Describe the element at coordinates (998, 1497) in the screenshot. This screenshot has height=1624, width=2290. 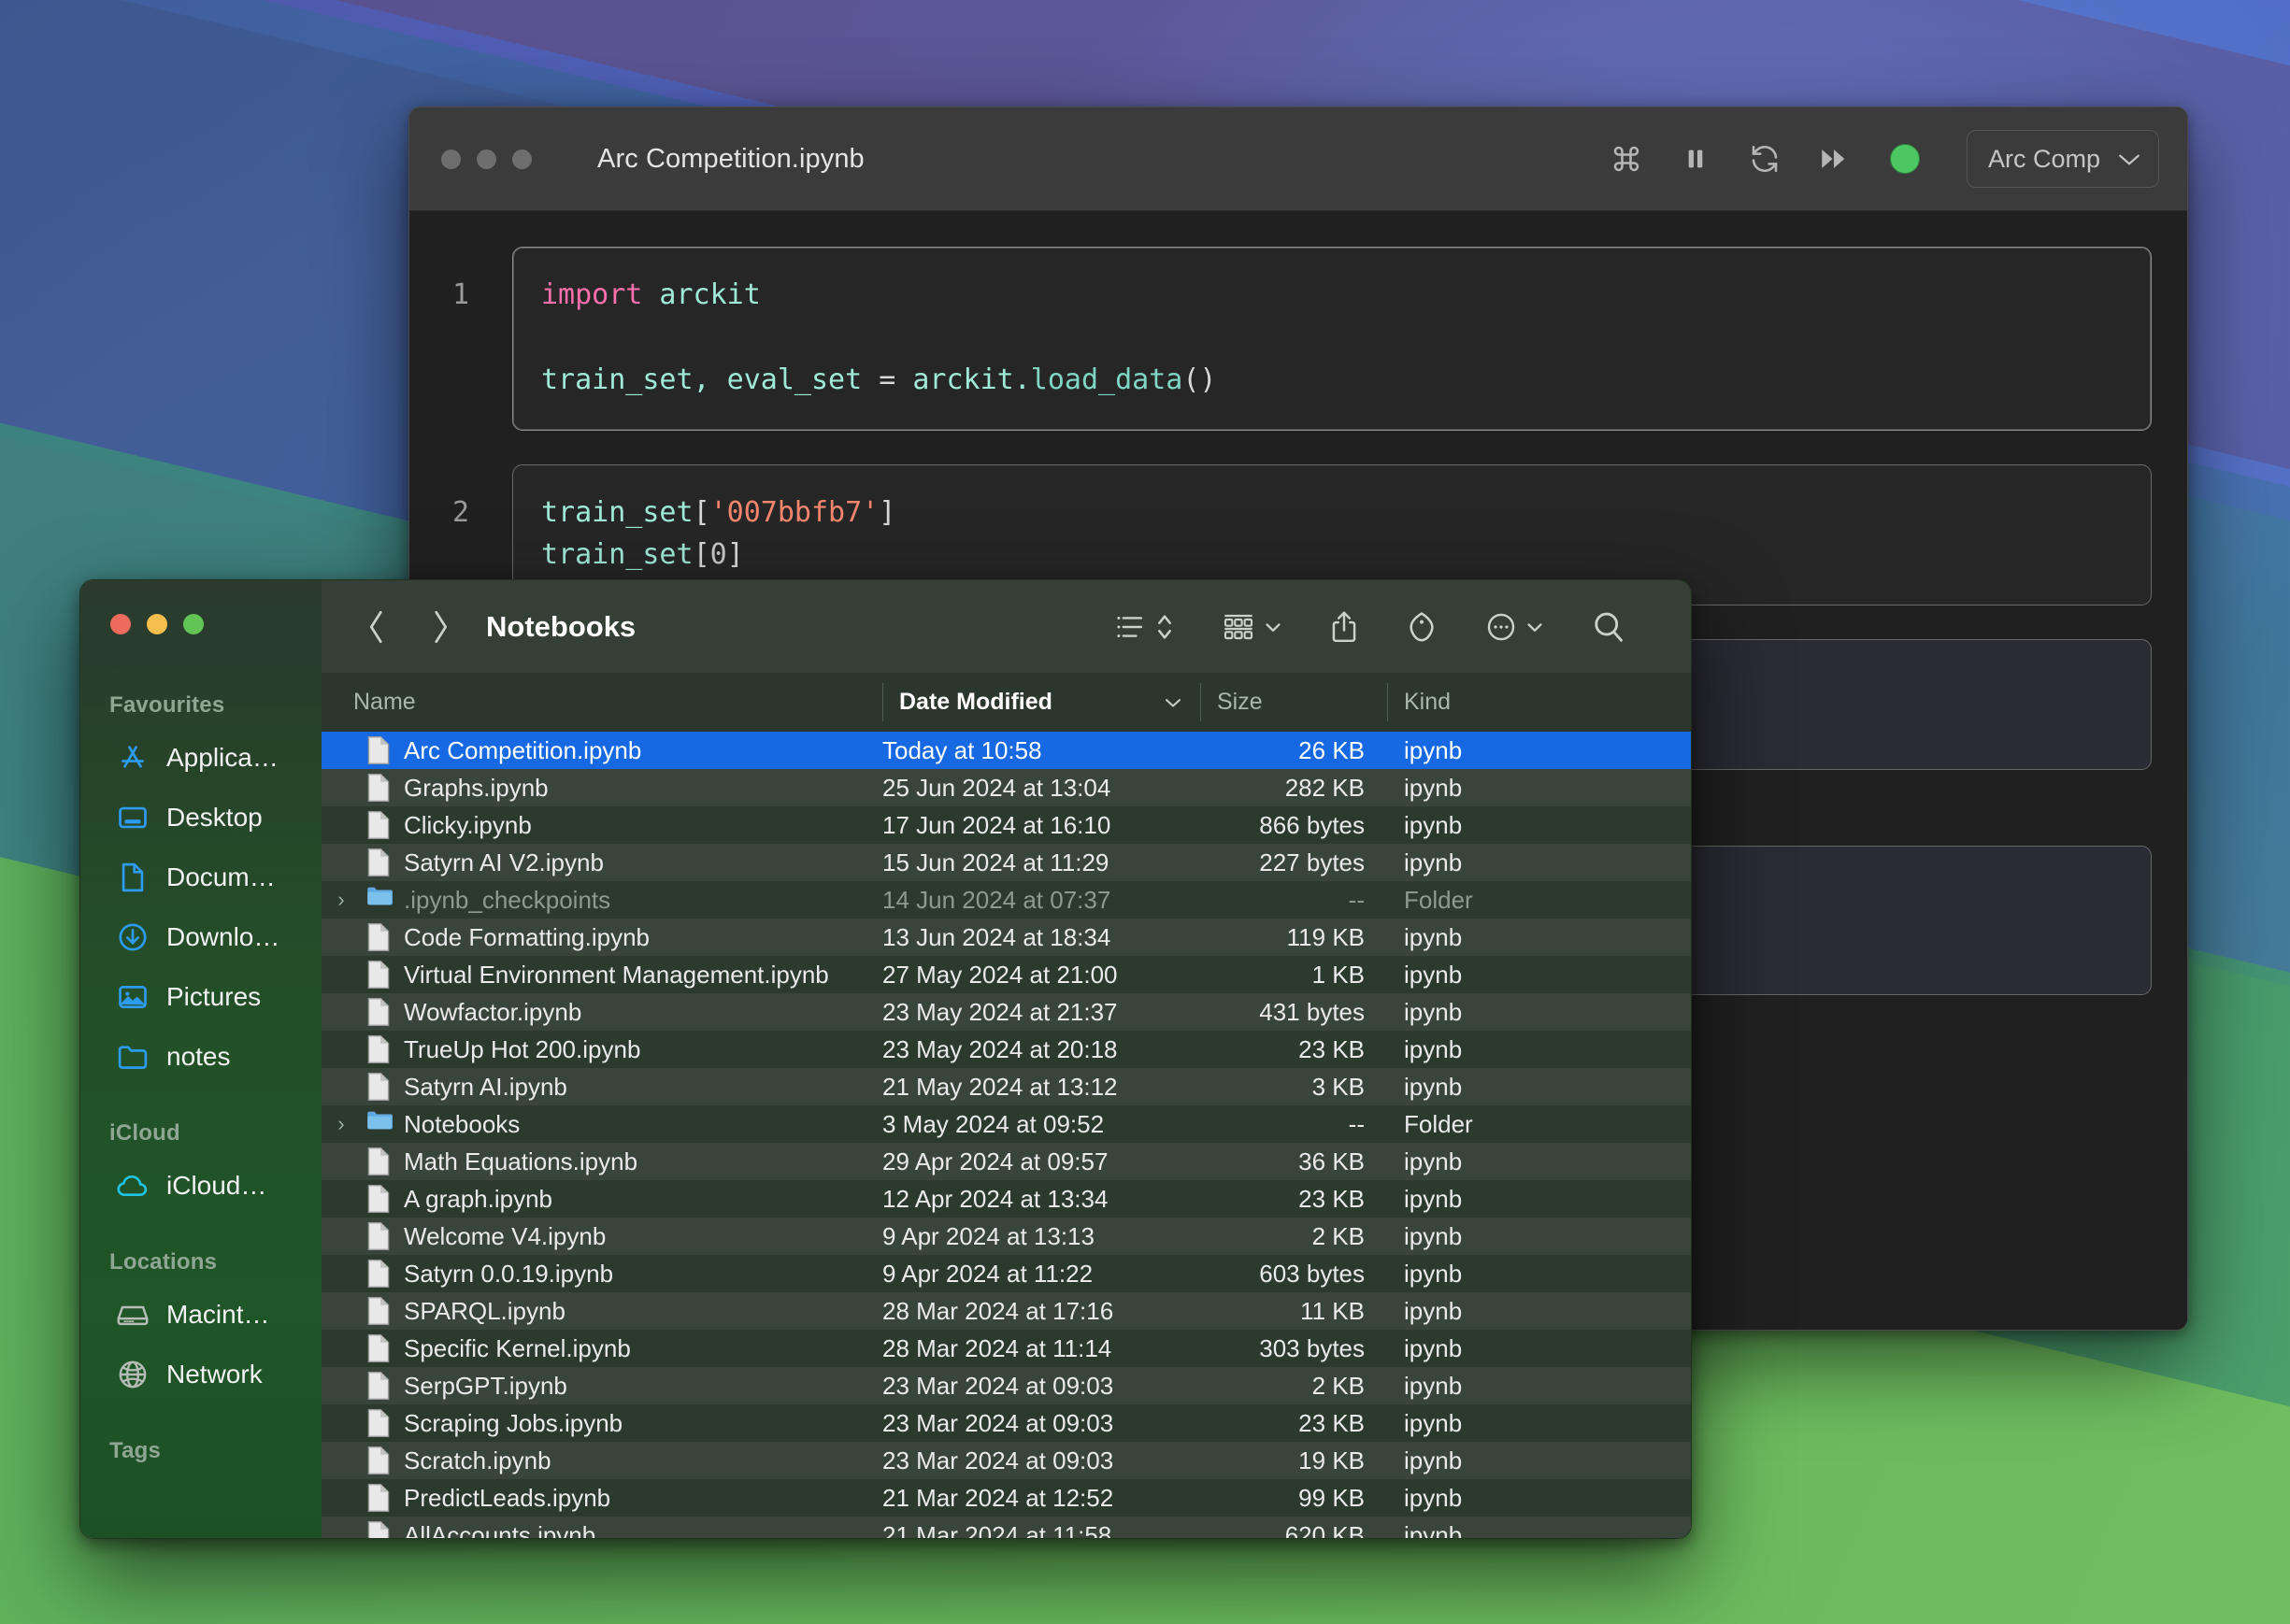
I see `file-date-modified: 21 Mar 2024 at 12:52` at that location.